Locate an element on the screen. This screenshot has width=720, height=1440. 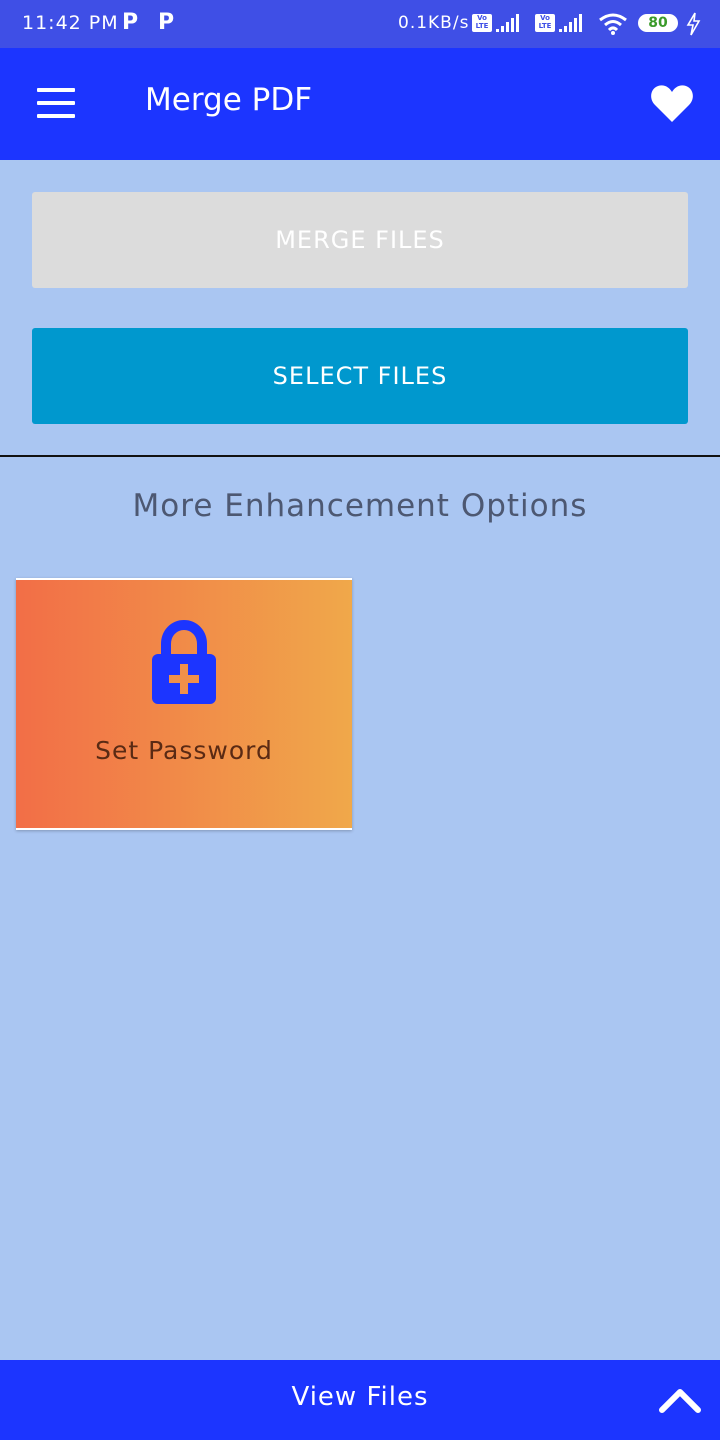
select-files-button: SELECT FILES is located at coordinates (360, 376).